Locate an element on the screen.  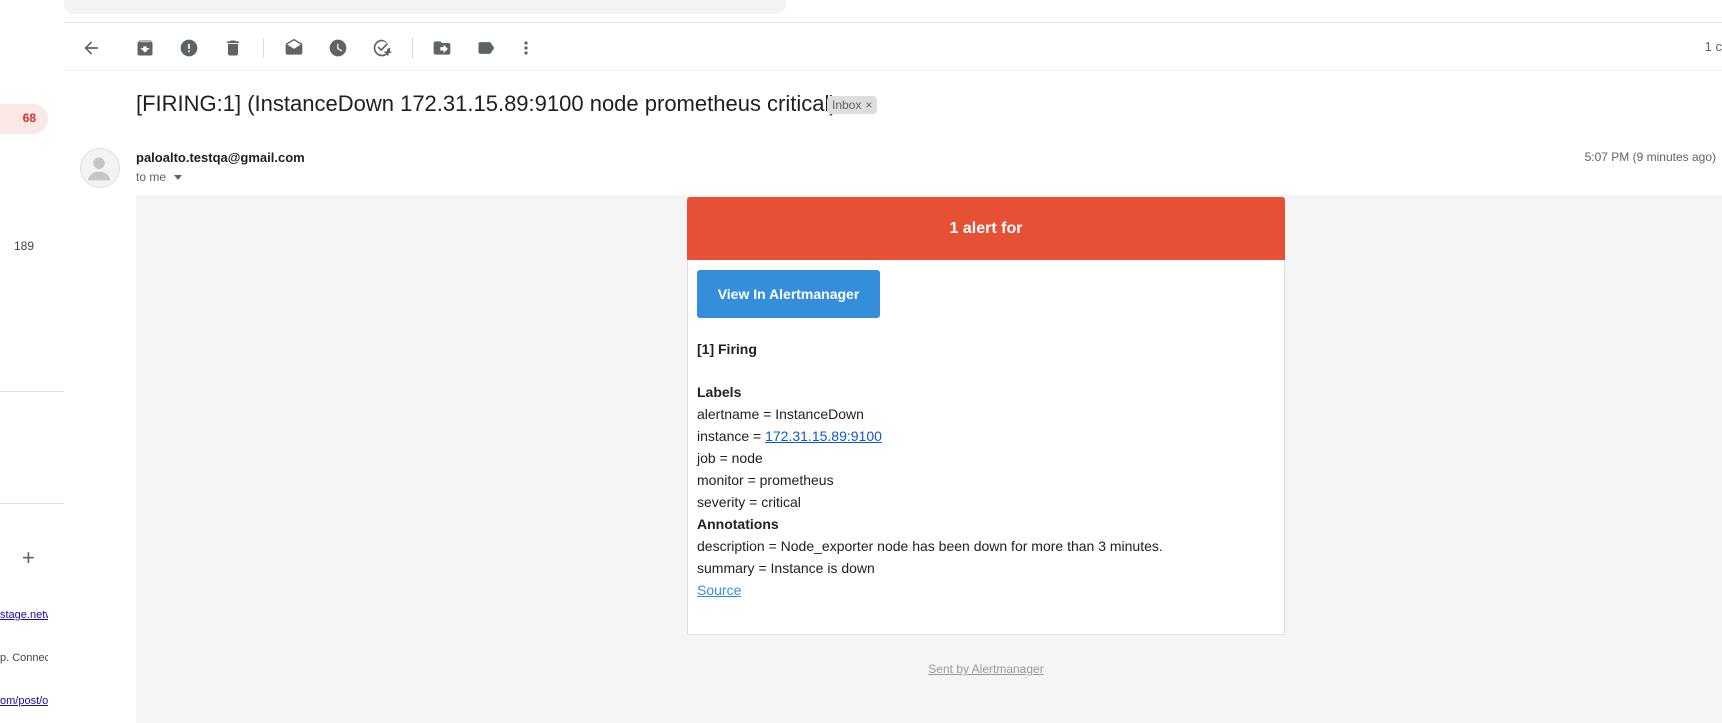
label-instance: instance = 172.31.15.89:9100 is located at coordinates (789, 436).